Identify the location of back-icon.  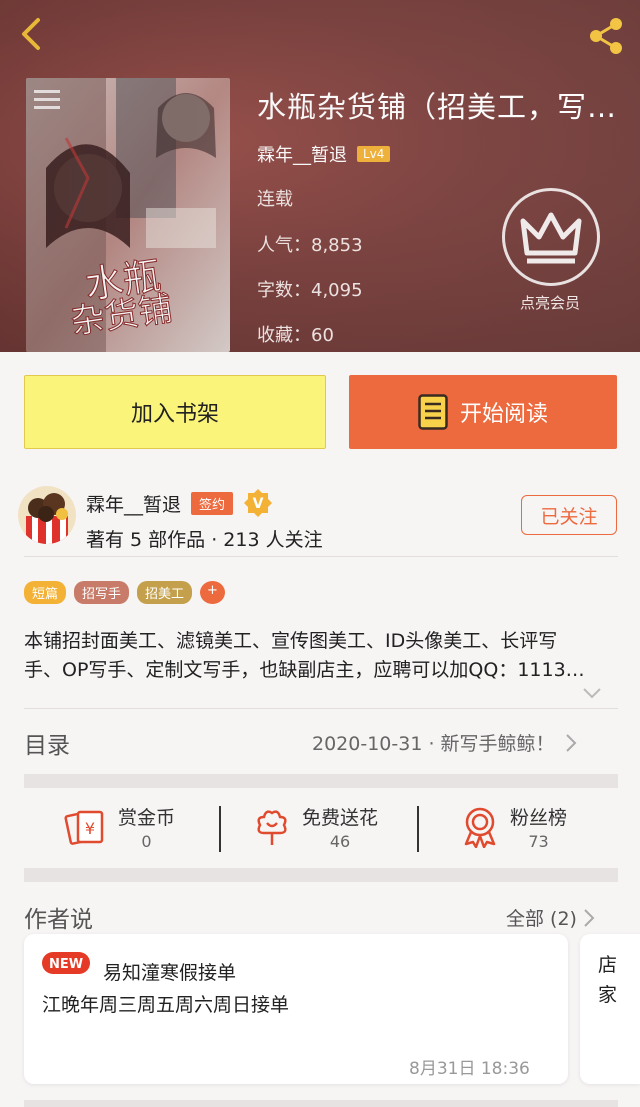
(34, 34).